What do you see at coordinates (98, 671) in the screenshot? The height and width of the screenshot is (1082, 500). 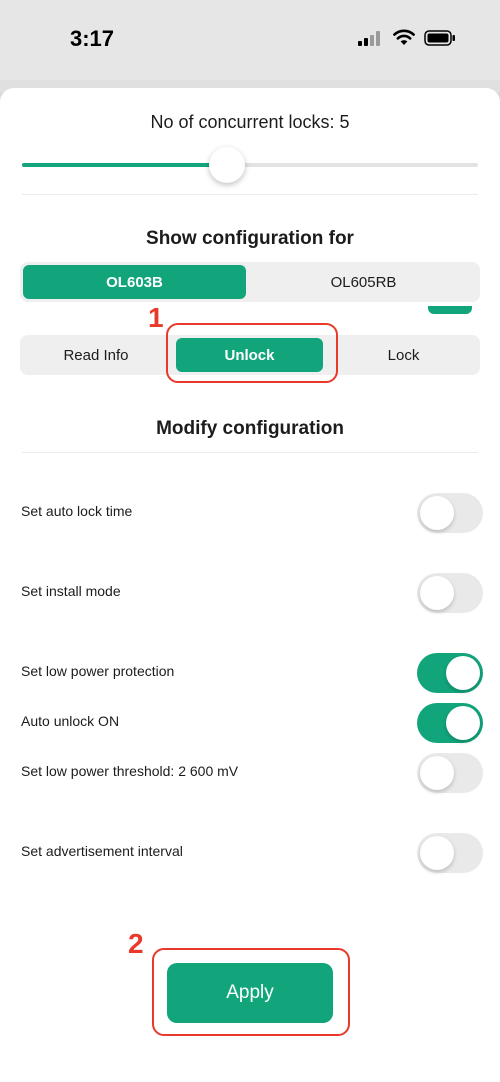 I see `setting-label: Set low power protection` at bounding box center [98, 671].